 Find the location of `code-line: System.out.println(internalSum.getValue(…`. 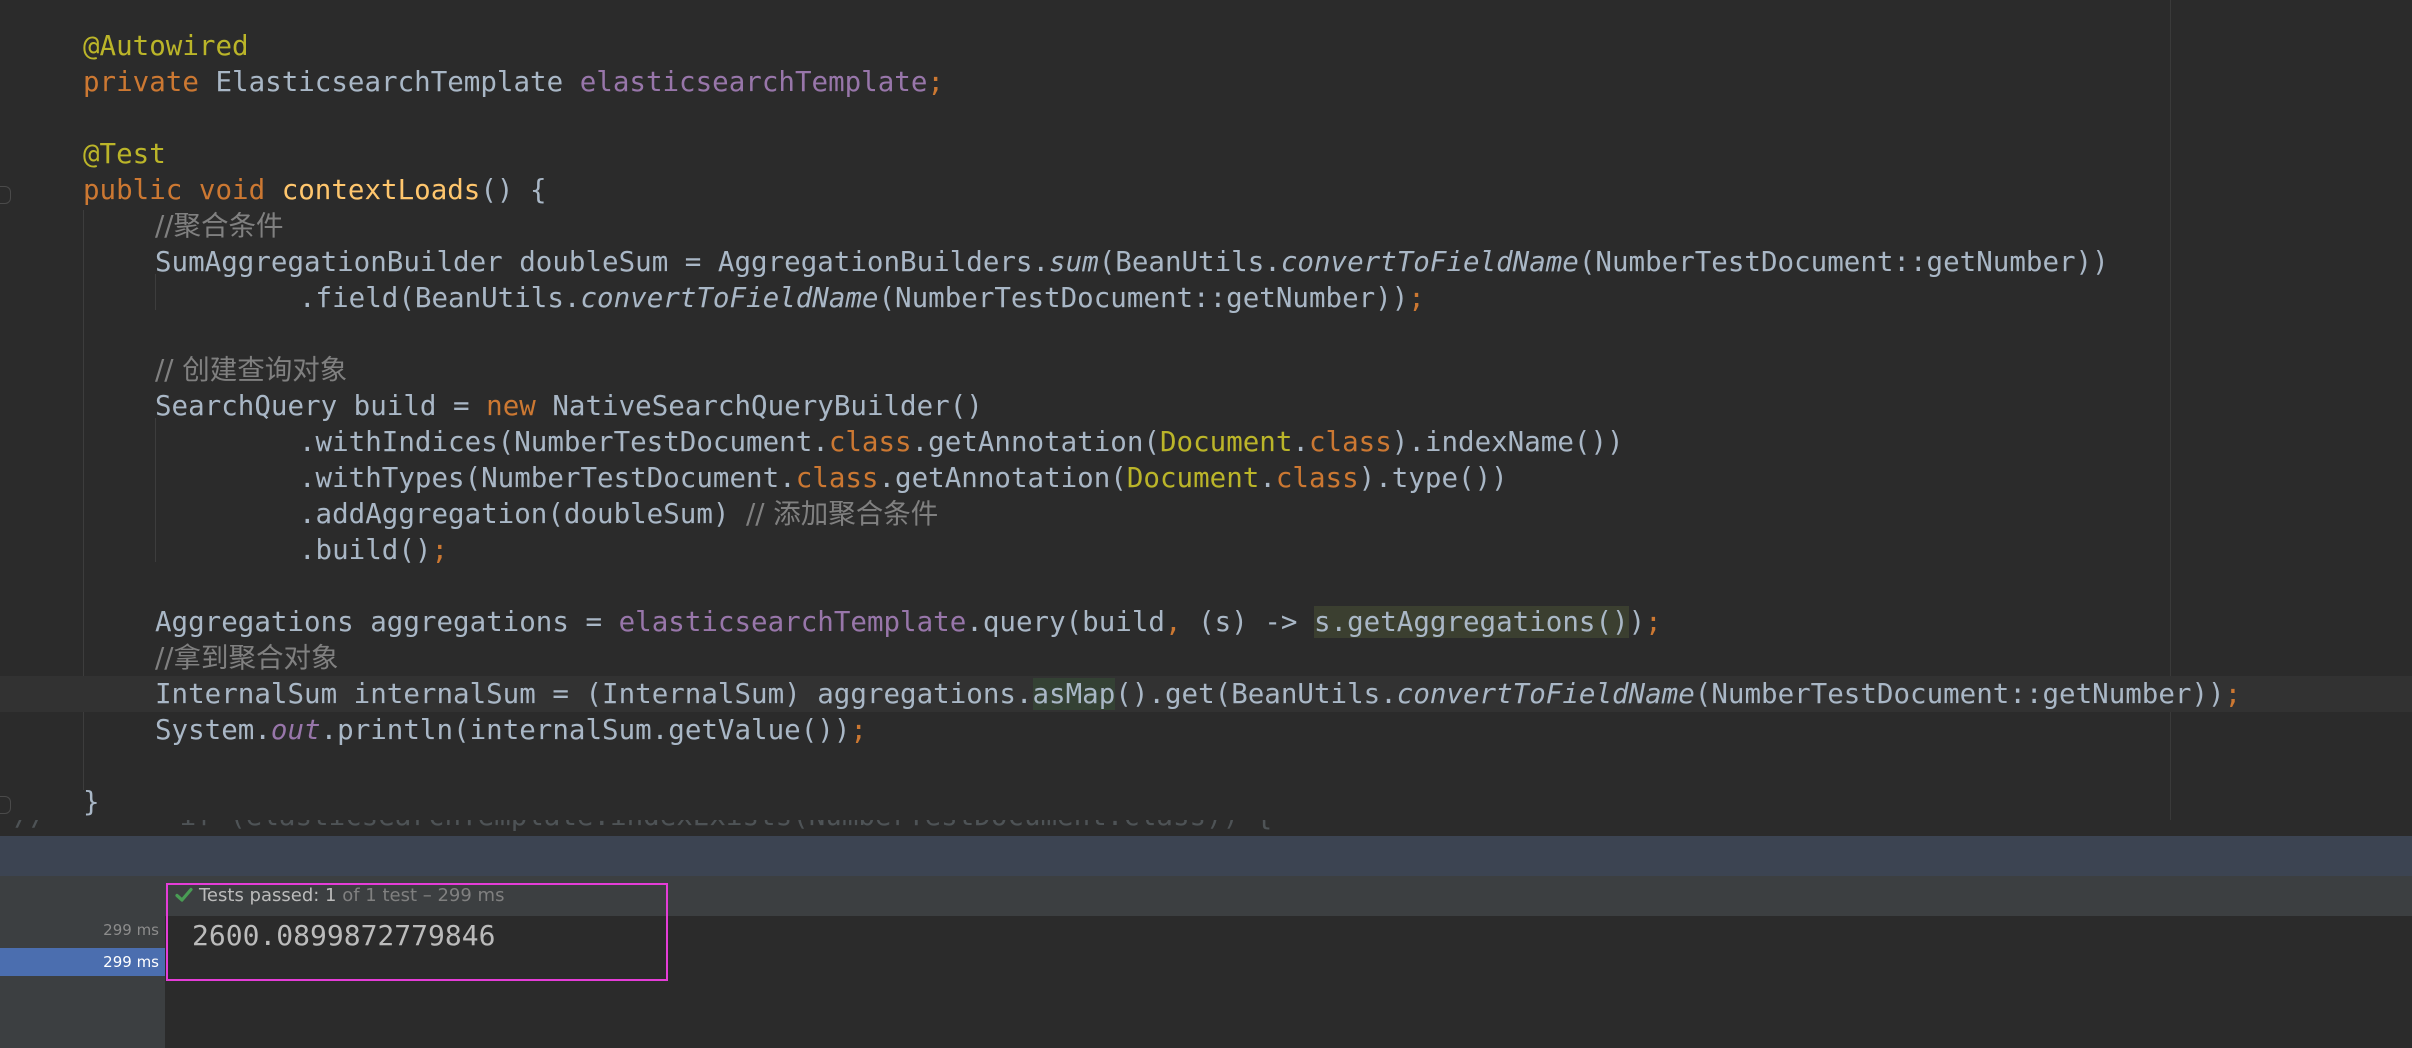

code-line: System.out.println(internalSum.getValue(… is located at coordinates (1206, 730).